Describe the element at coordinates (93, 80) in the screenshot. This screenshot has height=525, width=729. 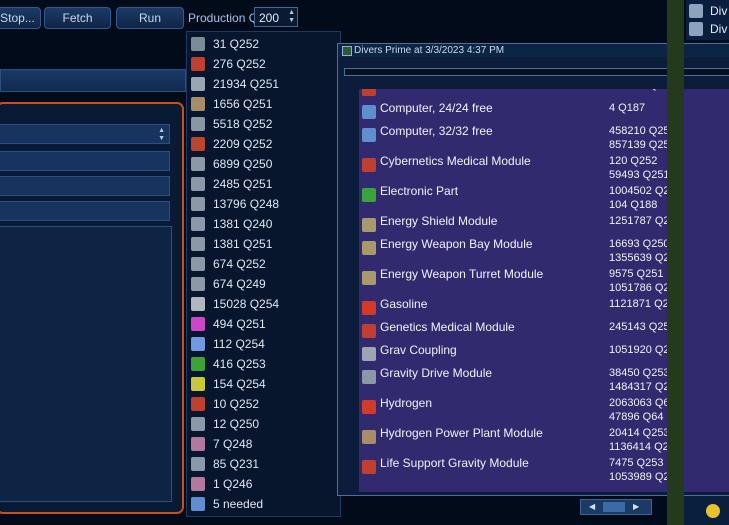
I see `left-panel-header-bar` at that location.